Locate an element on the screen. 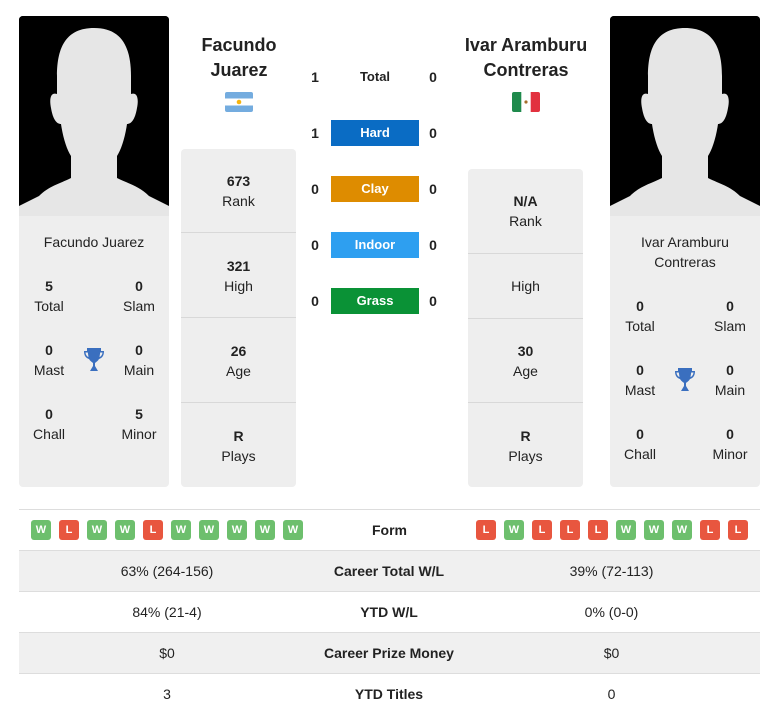 The image size is (779, 719). h2h-total-label: Total is located at coordinates (375, 76).